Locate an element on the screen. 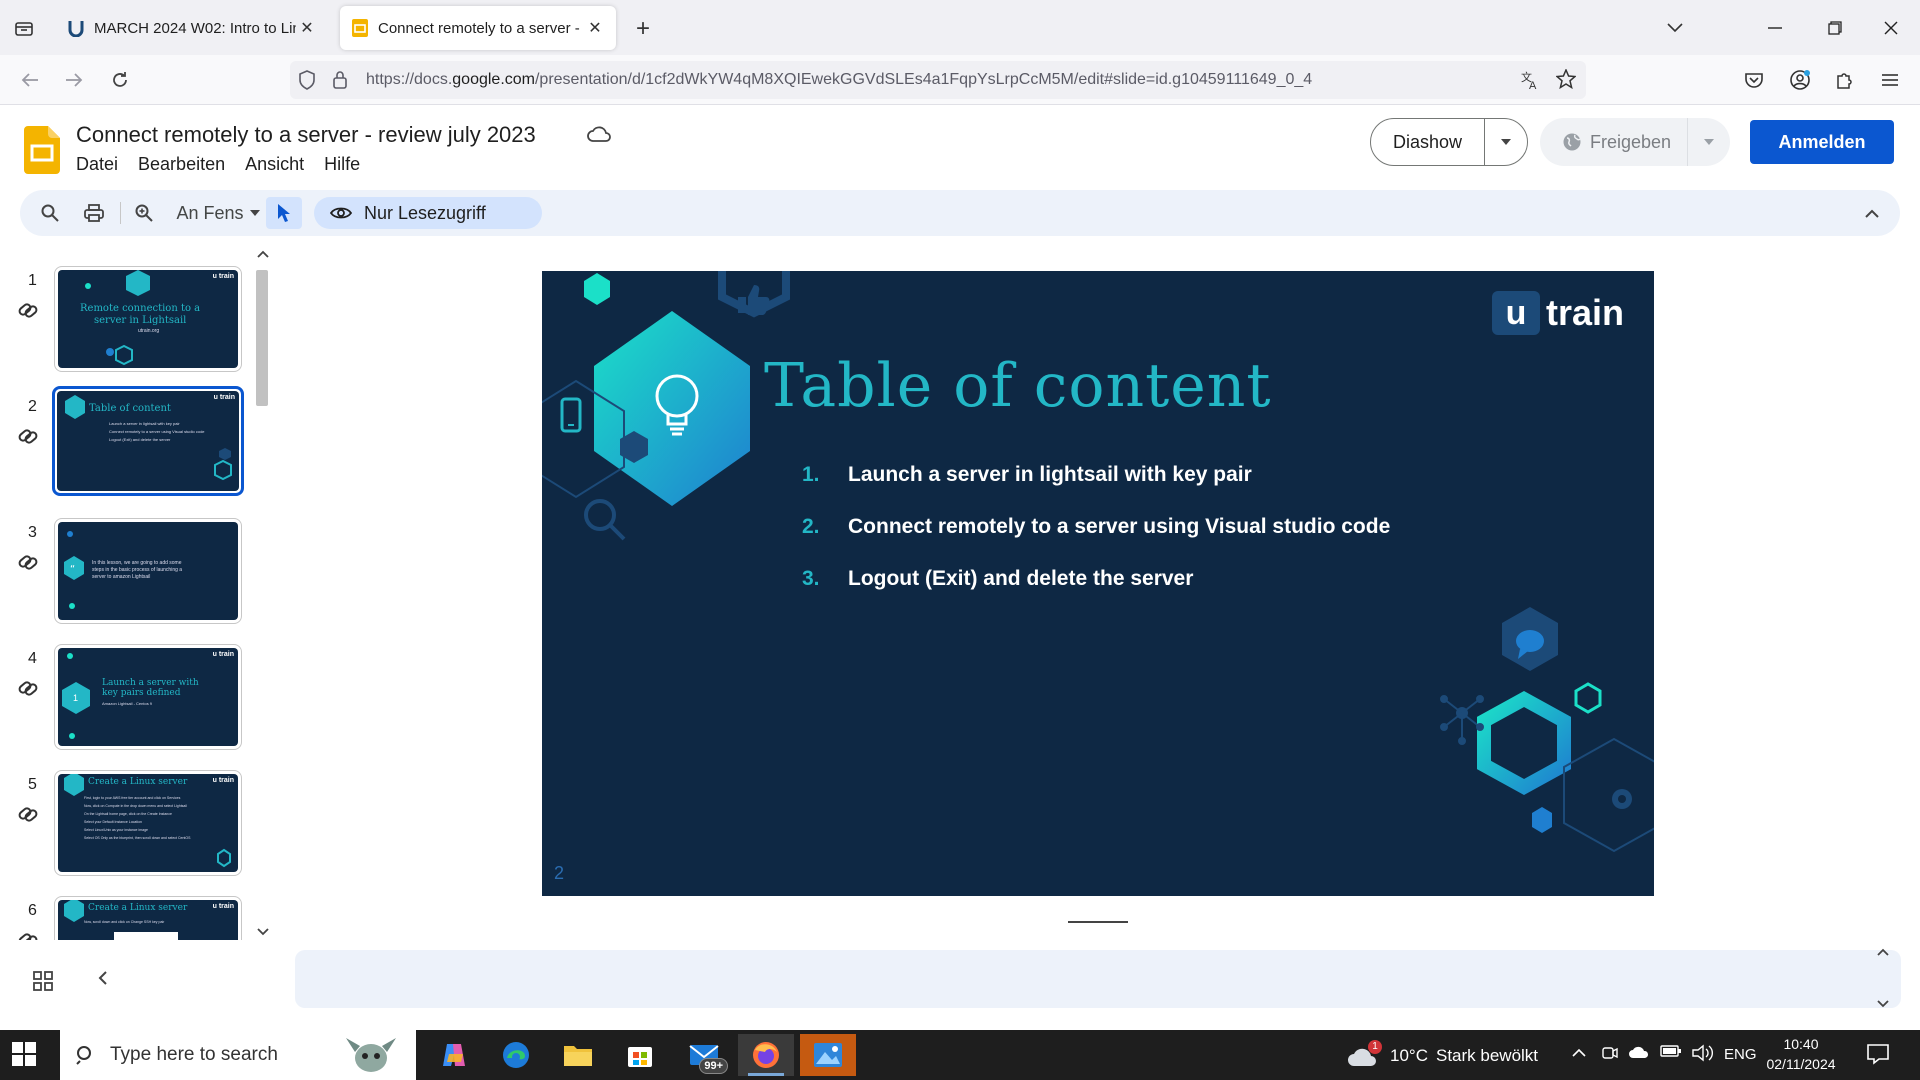 This screenshot has width=1920, height=1080. scroll-down-icon is located at coordinates (1883, 1004).